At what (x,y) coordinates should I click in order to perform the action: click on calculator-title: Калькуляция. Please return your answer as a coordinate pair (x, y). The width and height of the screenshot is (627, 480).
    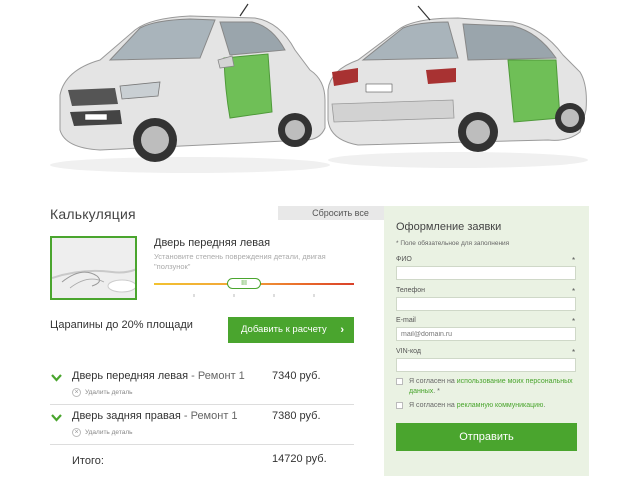
    Looking at the image, I should click on (93, 214).